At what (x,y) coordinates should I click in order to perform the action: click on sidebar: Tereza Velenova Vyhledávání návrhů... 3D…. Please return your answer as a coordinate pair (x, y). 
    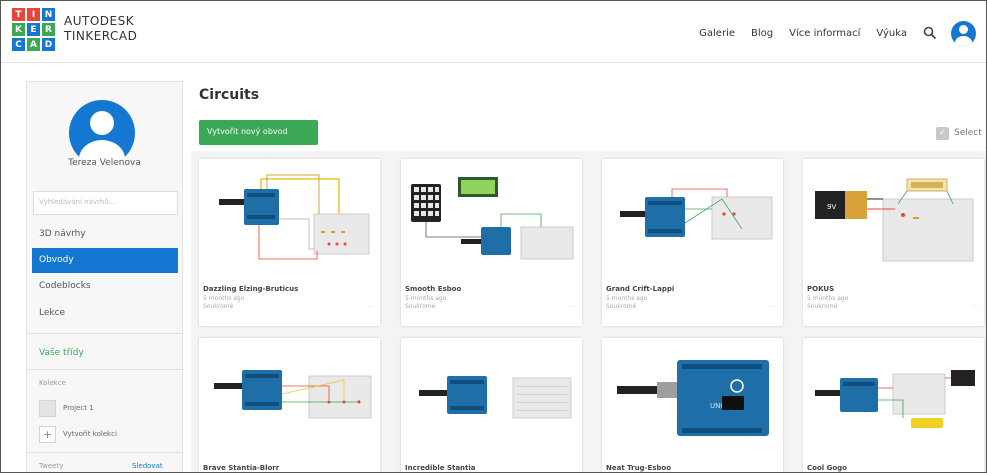
    Looking at the image, I should click on (104, 276).